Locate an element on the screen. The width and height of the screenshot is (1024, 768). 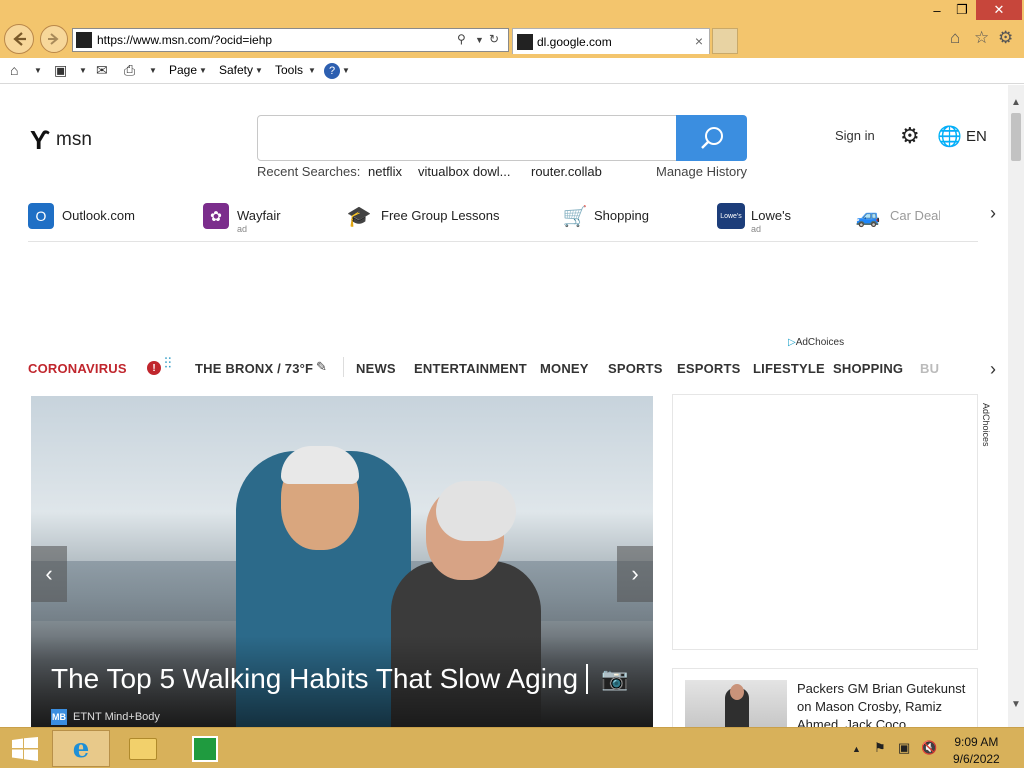
edit-pencil-icon: ✎ is located at coordinates (321, 367).